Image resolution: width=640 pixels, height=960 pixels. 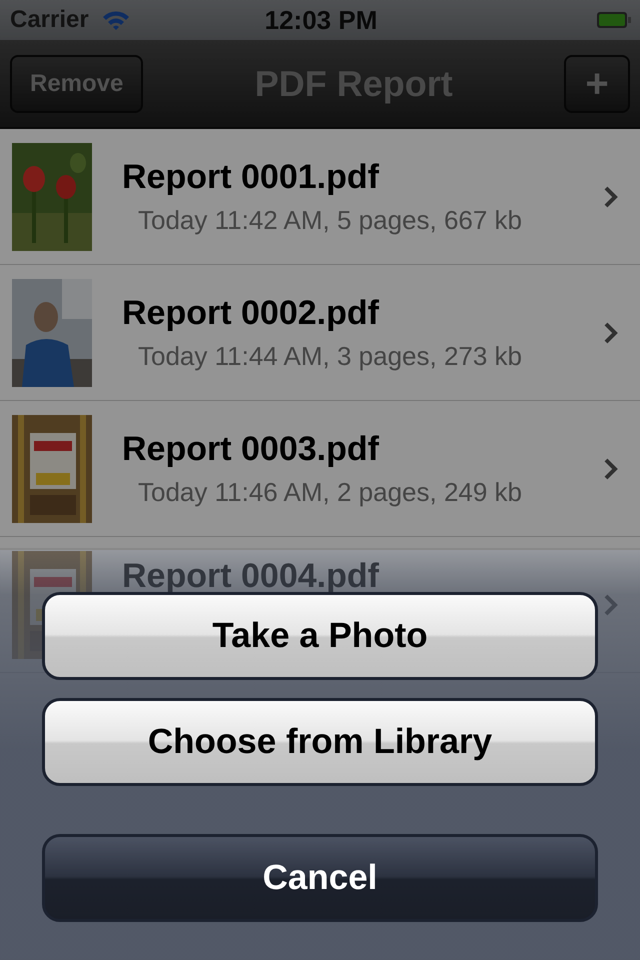 I want to click on file-name: Report 0001.pdf, so click(x=251, y=177).